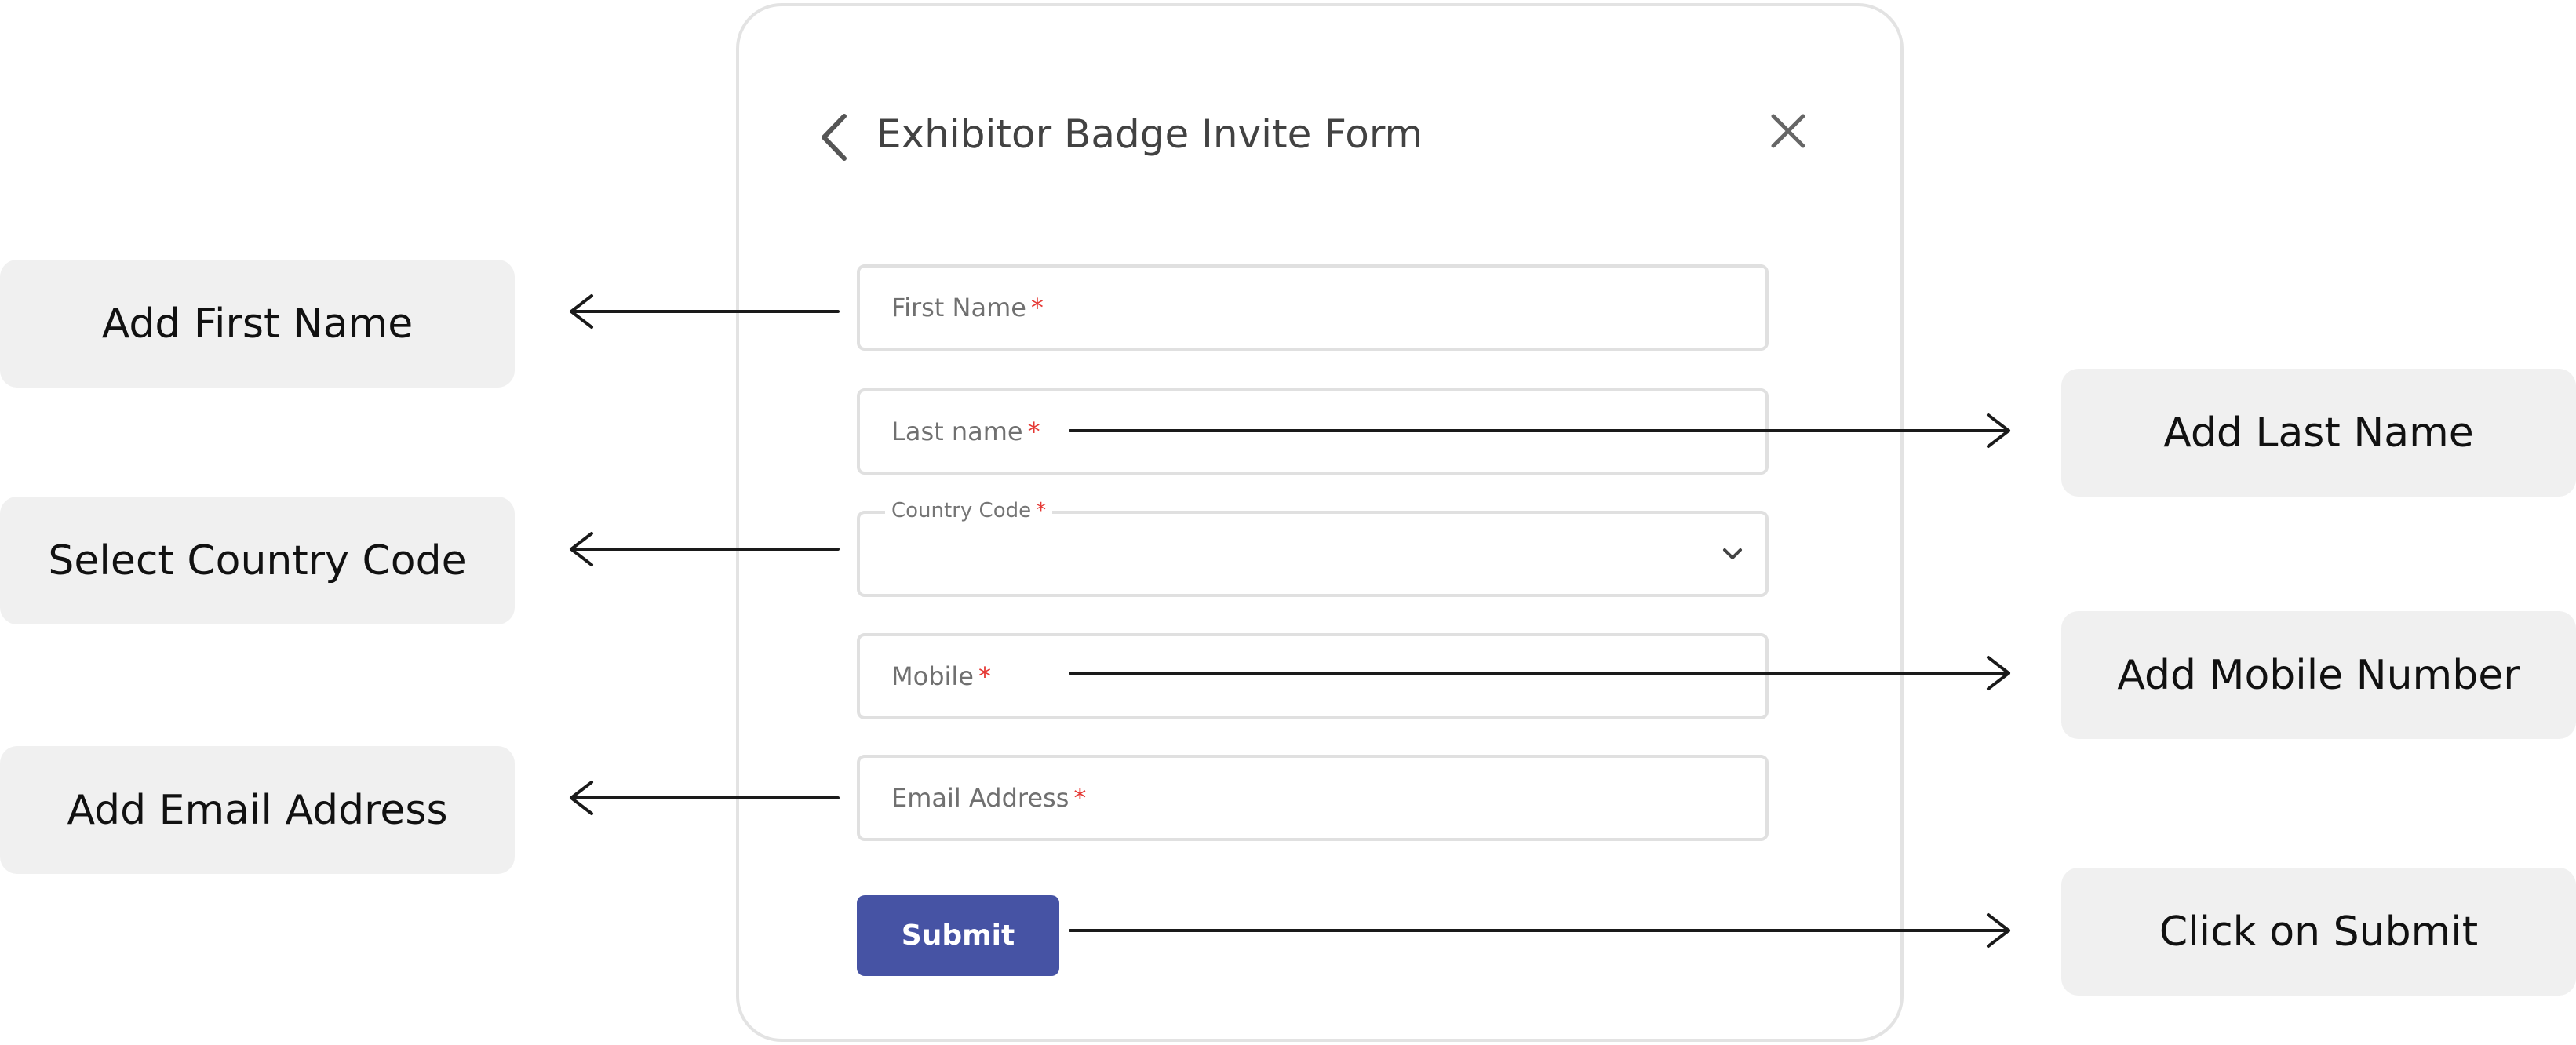 The image size is (2576, 1045). Describe the element at coordinates (2318, 932) in the screenshot. I see `callout-submit: Click on Submit` at that location.